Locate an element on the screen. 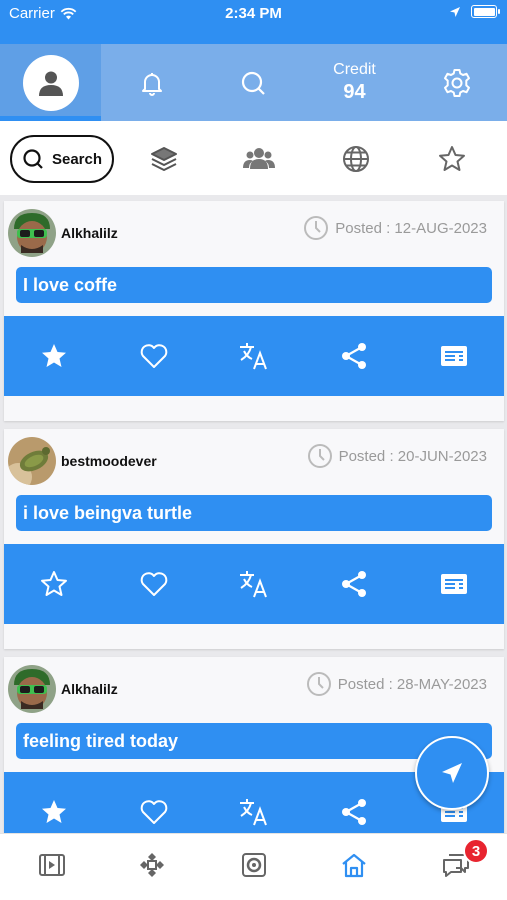 This screenshot has height=900, width=507. new-post-button is located at coordinates (452, 773).